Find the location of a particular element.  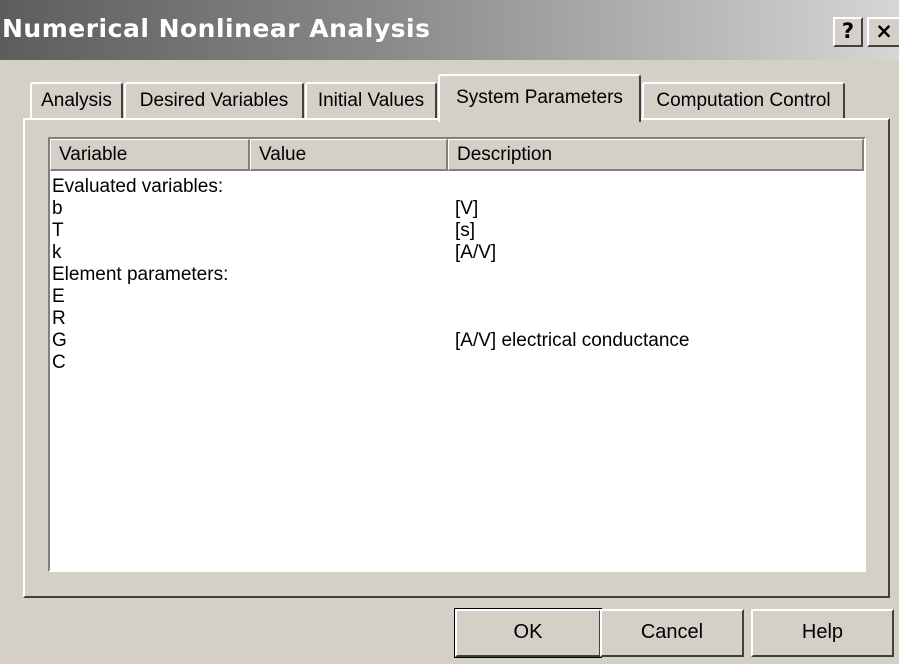

title-bar: Numerical Nonlinear Analysis ? × is located at coordinates (449, 30).